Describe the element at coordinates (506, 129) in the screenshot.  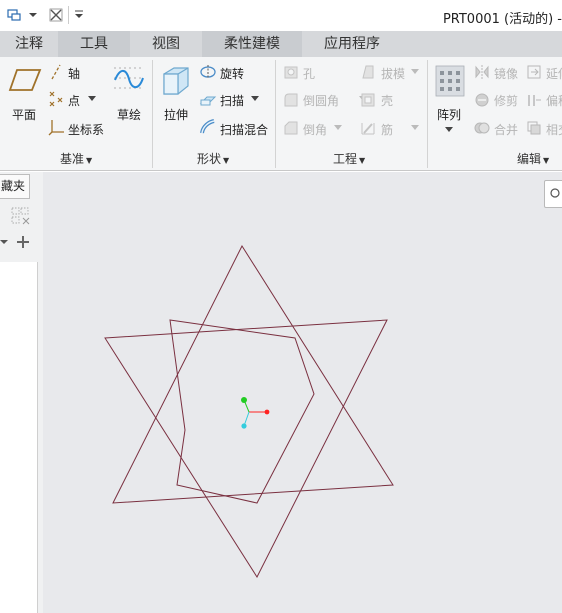
I see `merge-button: 合并` at that location.